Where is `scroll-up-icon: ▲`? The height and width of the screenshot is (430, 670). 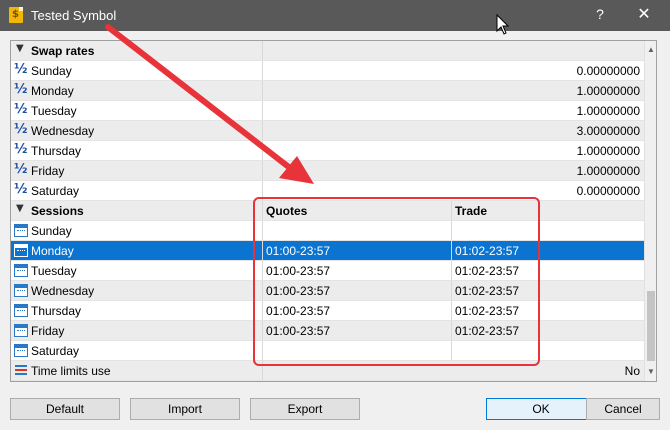 scroll-up-icon: ▲ is located at coordinates (651, 49).